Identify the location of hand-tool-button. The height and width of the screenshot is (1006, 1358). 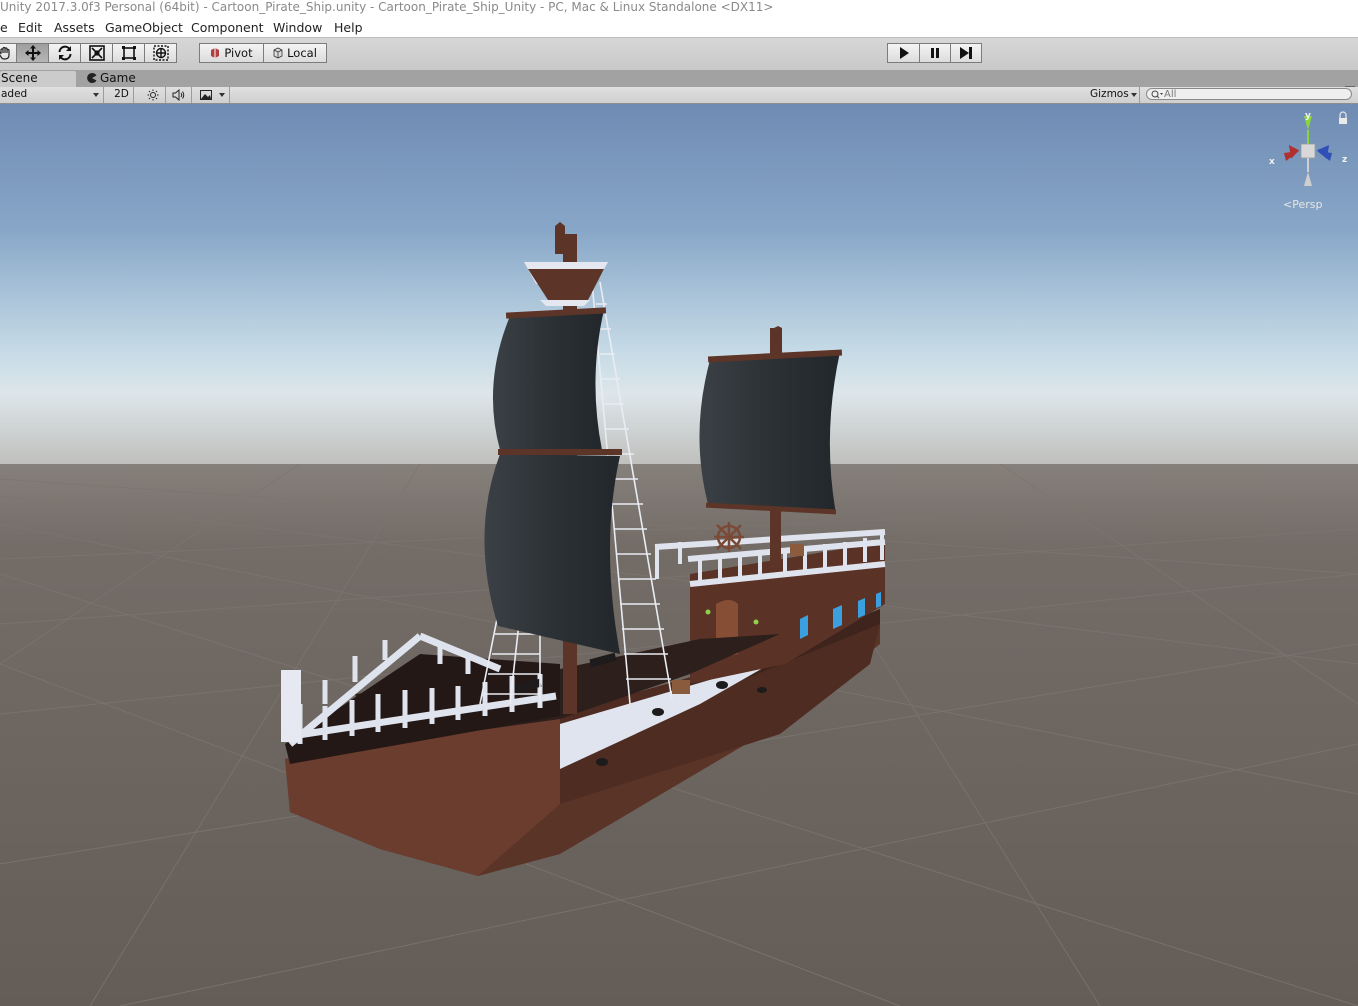
(8, 53).